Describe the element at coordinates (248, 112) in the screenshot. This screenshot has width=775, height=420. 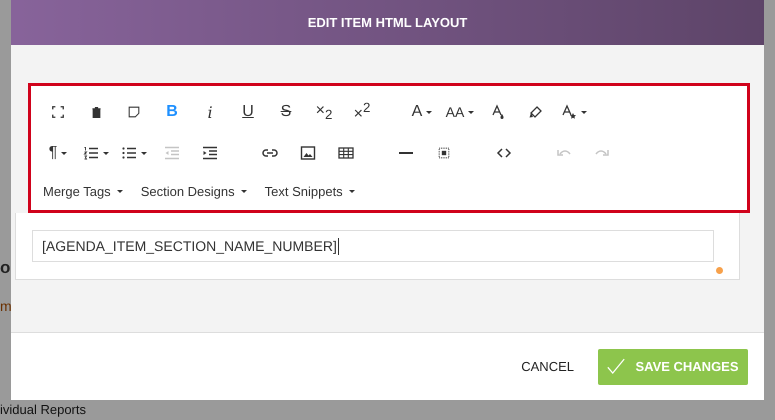
I see `underline-button: U` at that location.